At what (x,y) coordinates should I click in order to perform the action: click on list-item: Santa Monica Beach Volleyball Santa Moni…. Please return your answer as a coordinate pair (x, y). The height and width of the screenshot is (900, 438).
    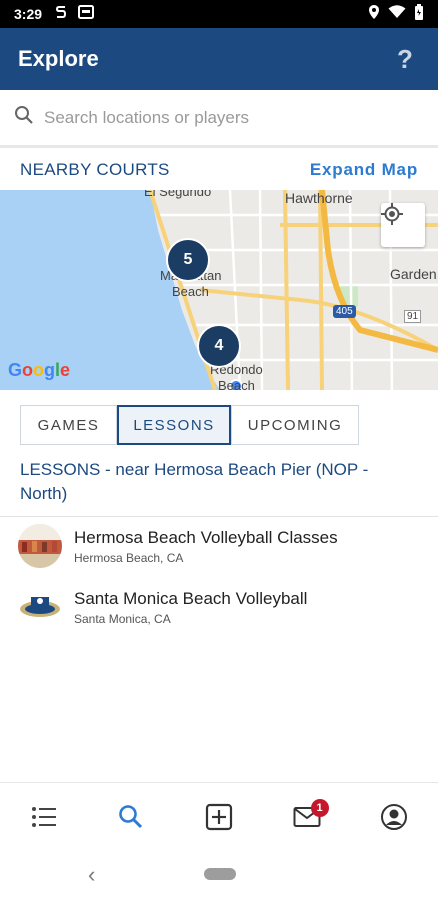
    Looking at the image, I should click on (219, 607).